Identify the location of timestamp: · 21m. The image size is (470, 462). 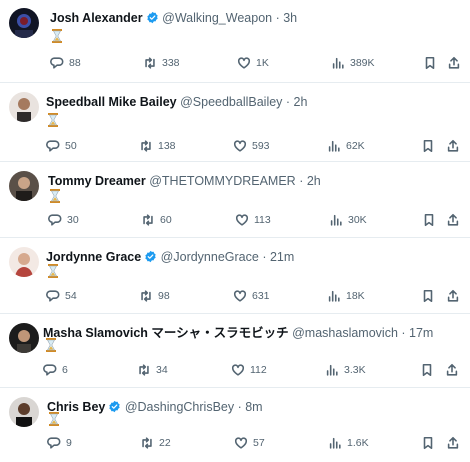
(278, 257).